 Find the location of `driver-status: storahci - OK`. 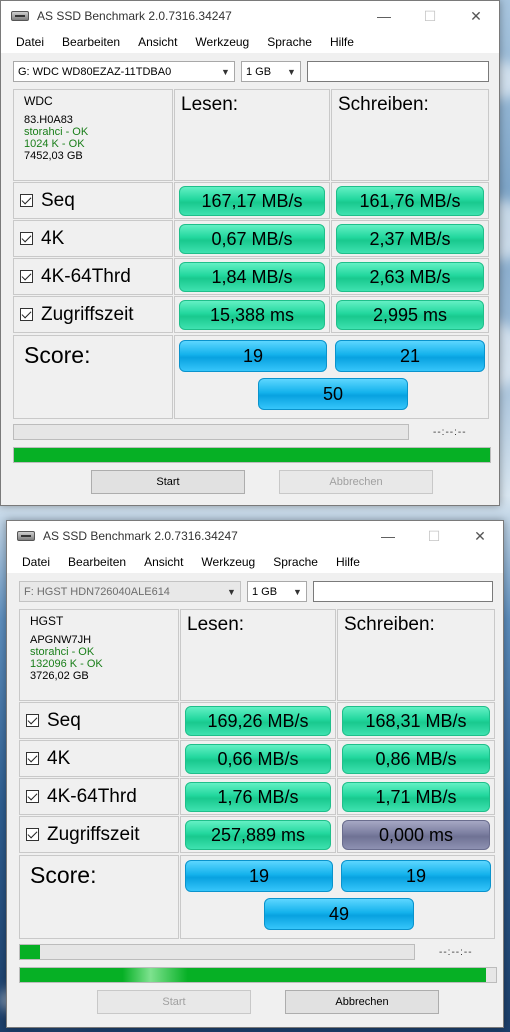

driver-status: storahci - OK is located at coordinates (62, 652).